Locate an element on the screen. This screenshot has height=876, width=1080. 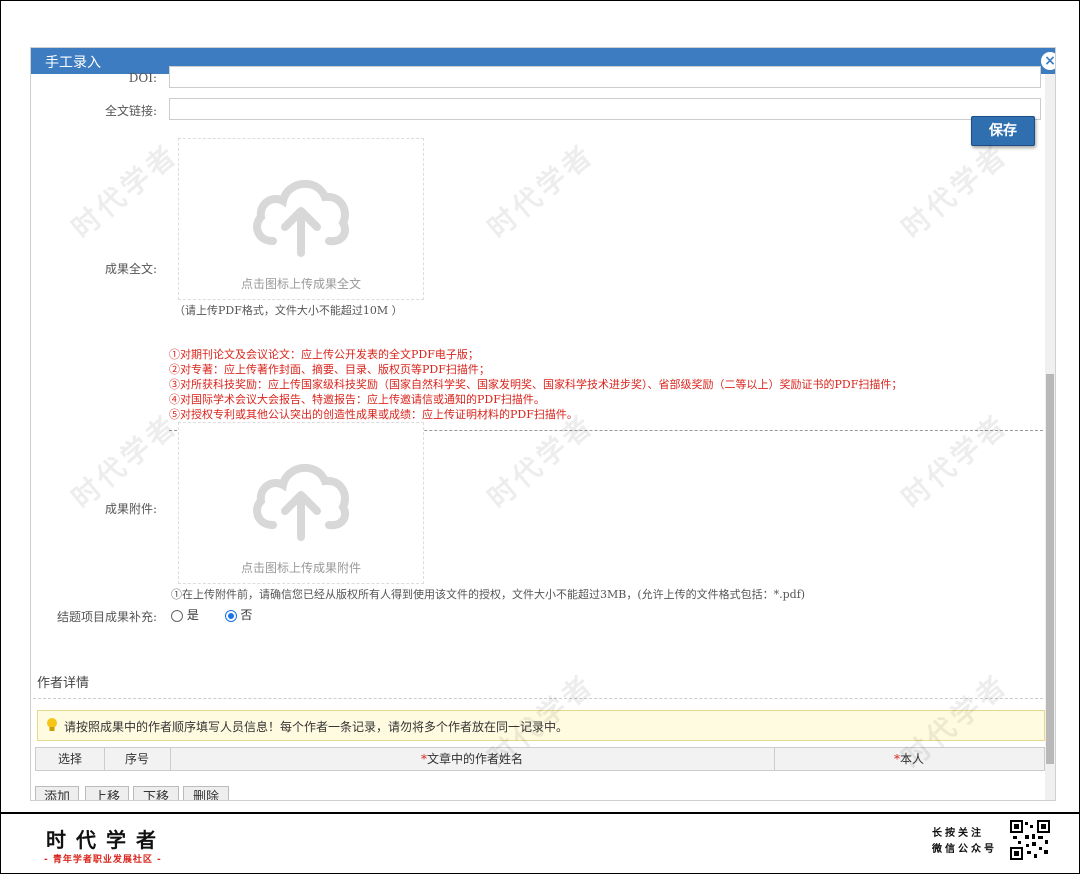
column-select: 选择 is located at coordinates (70, 759).